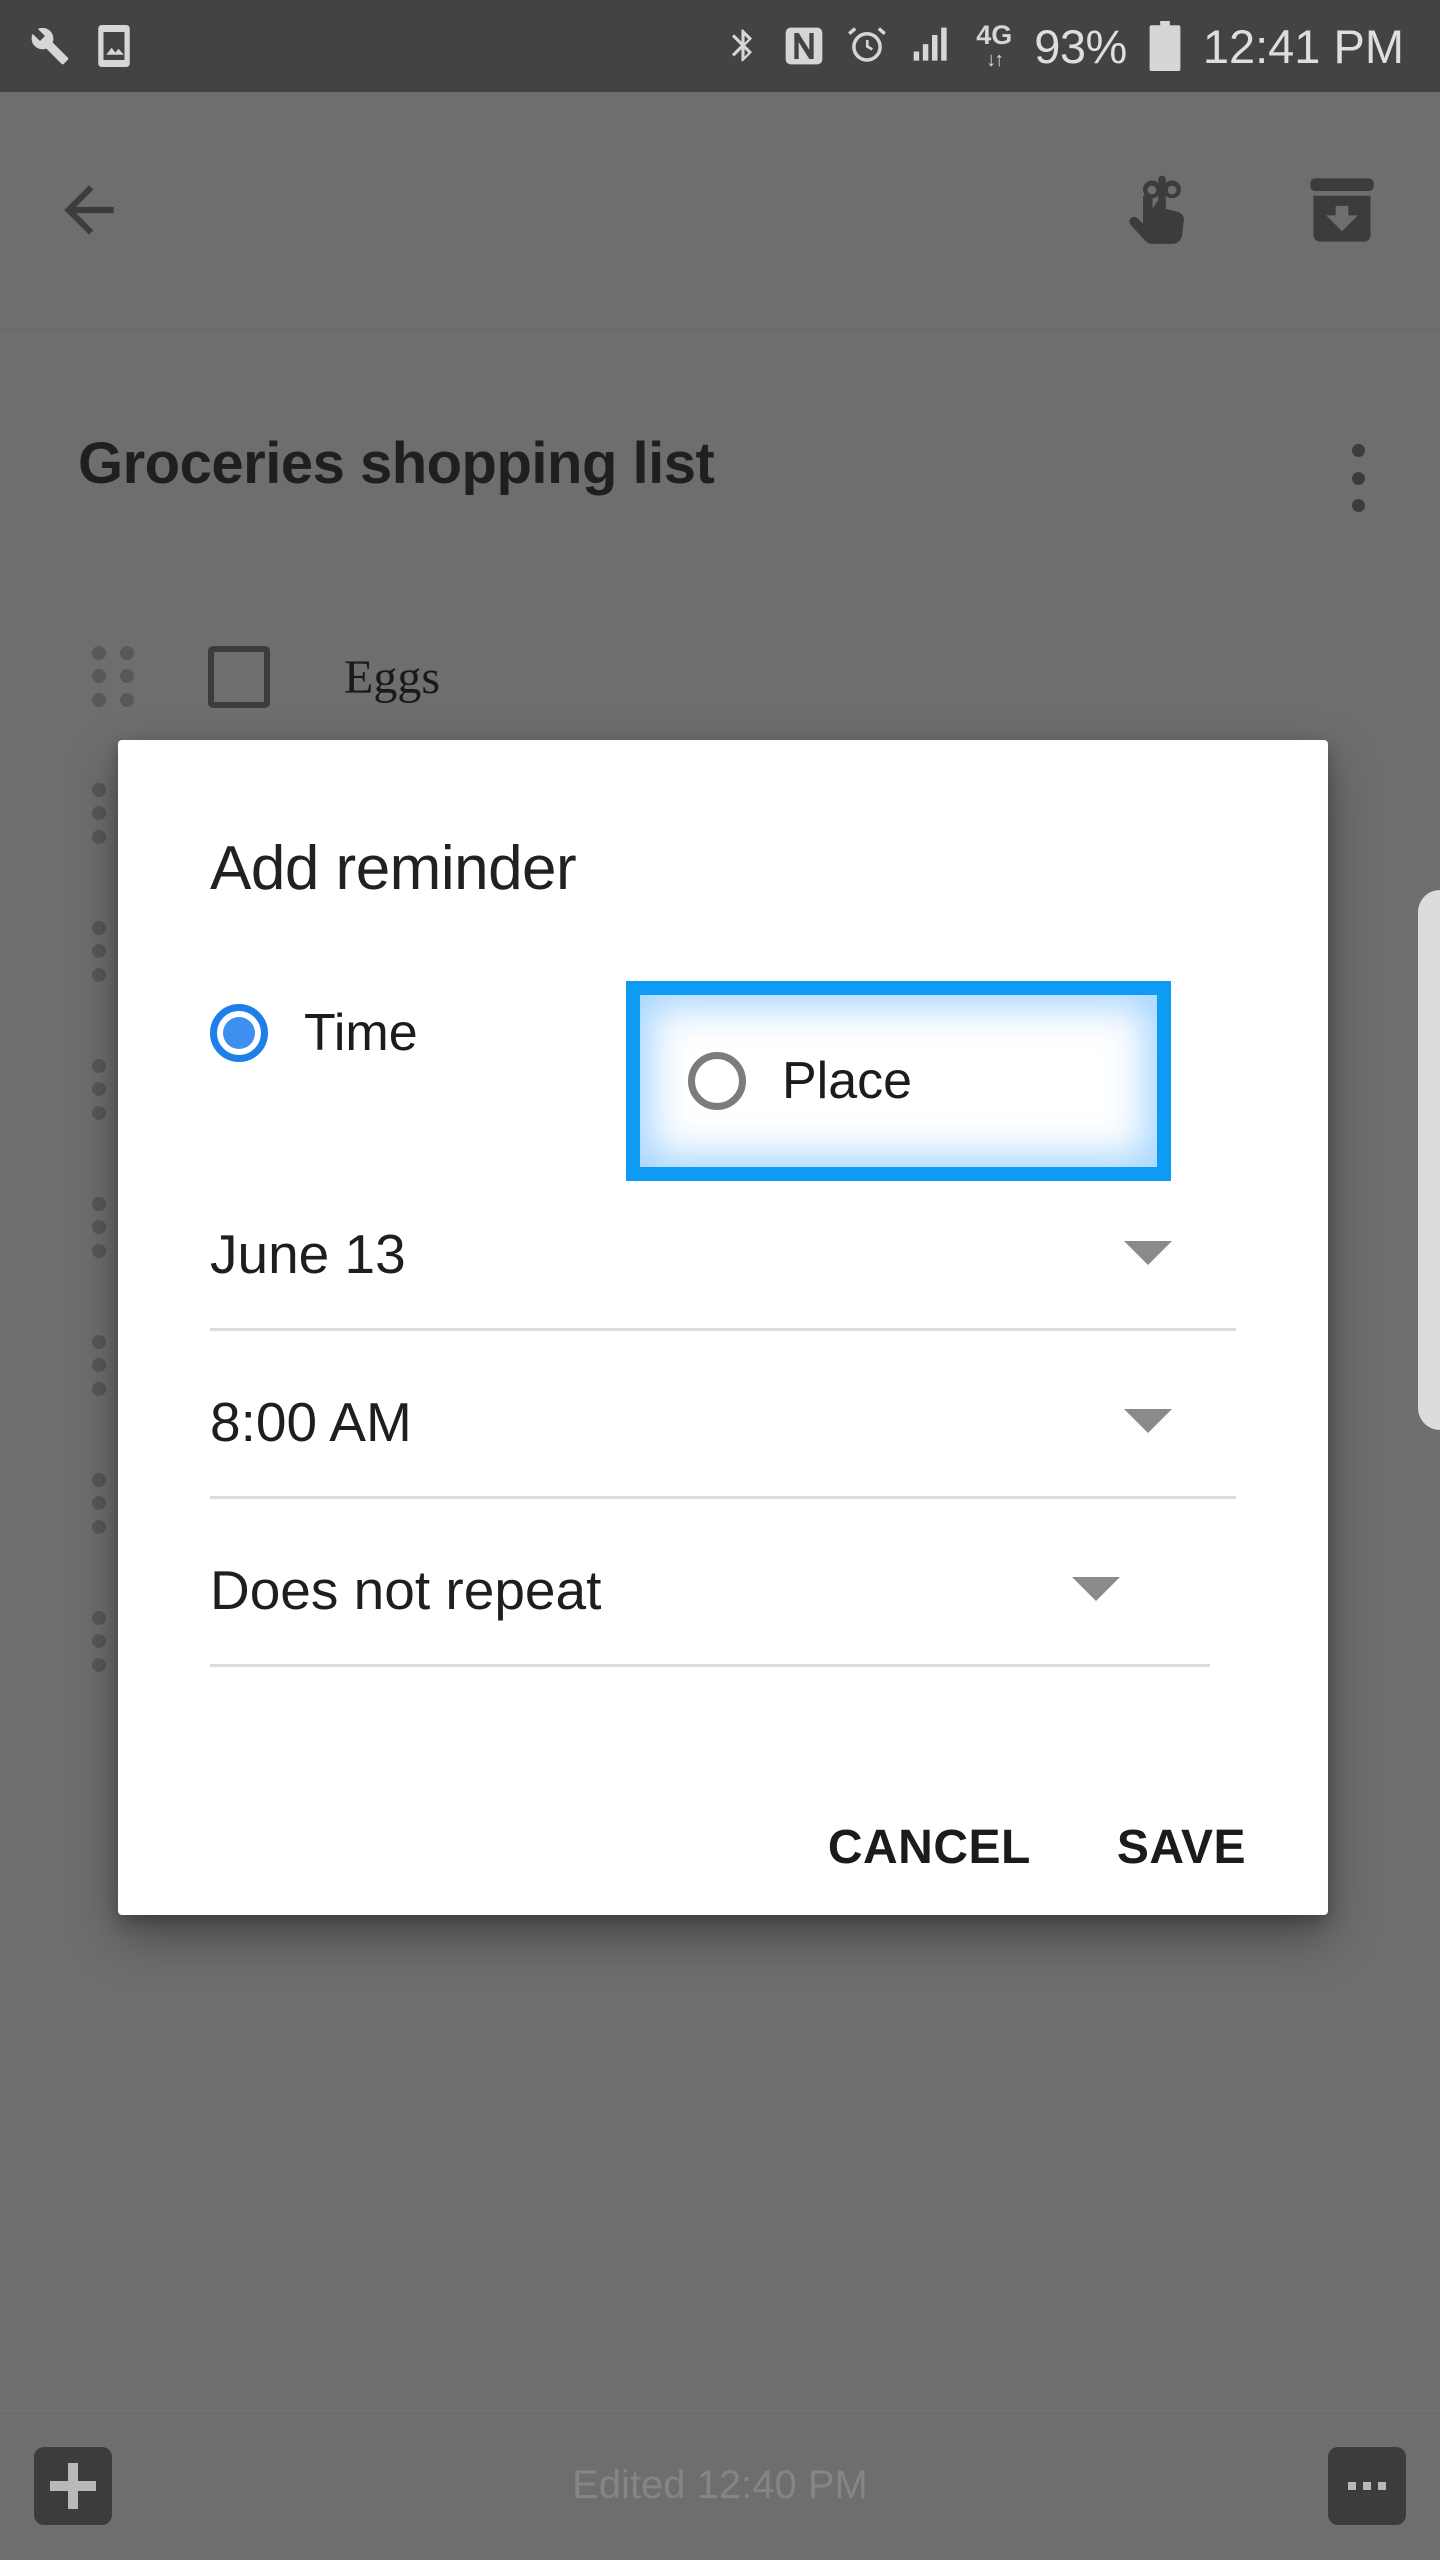 Image resolution: width=1440 pixels, height=2560 pixels. What do you see at coordinates (932, 46) in the screenshot?
I see `signal-icon` at bounding box center [932, 46].